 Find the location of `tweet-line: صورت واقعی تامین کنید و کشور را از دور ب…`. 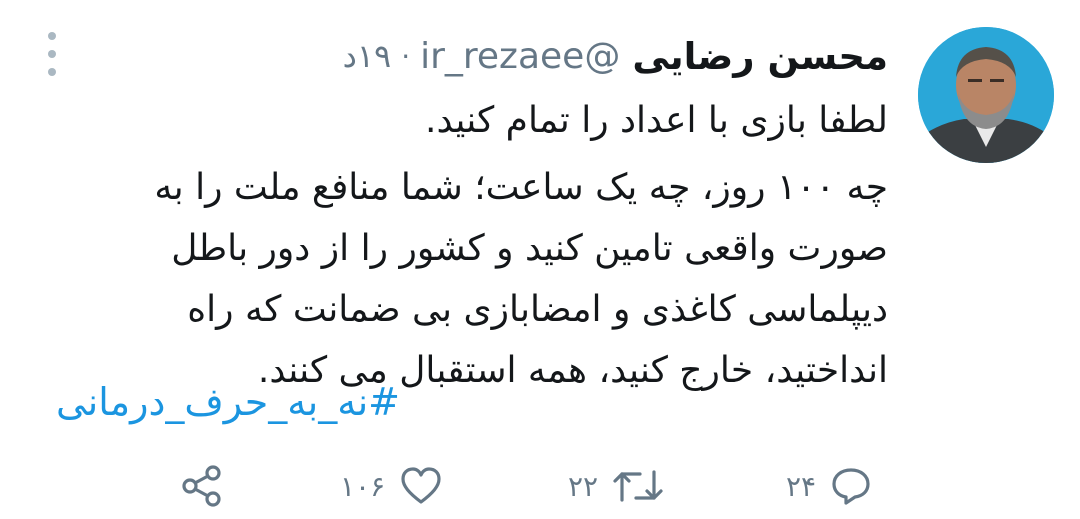

tweet-line: صورت واقعی تامین کنید و کشور را از دور ب… is located at coordinates (529, 248).